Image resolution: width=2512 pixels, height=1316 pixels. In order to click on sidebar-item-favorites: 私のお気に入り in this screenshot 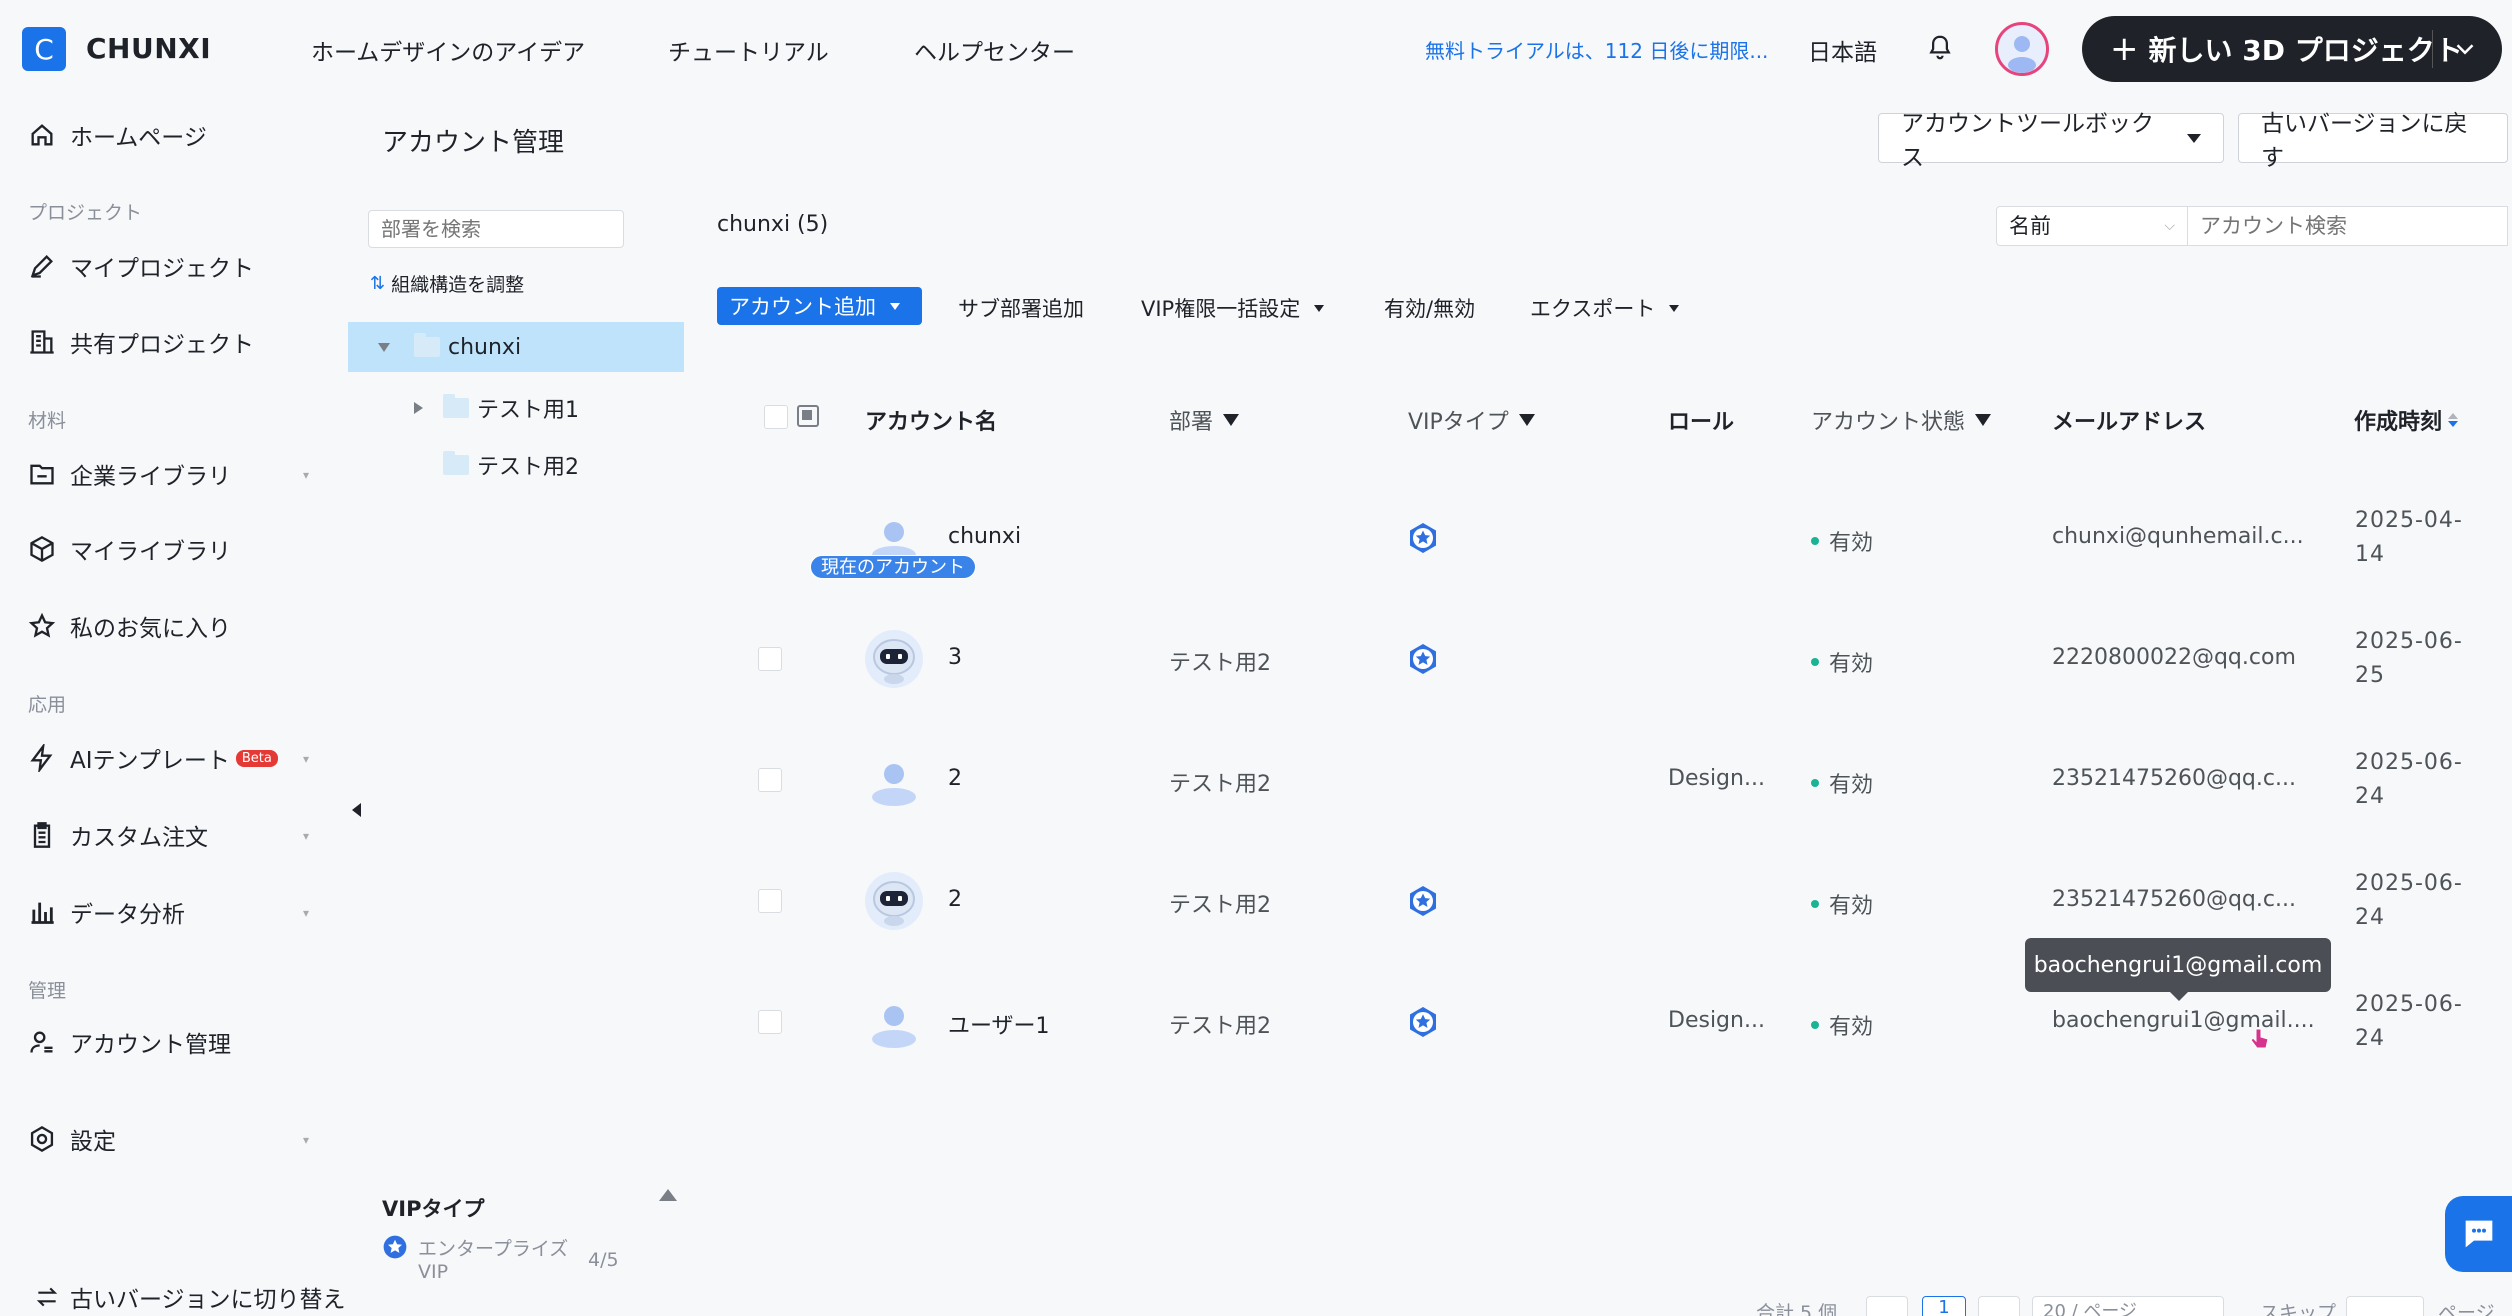, I will do `click(129, 626)`.